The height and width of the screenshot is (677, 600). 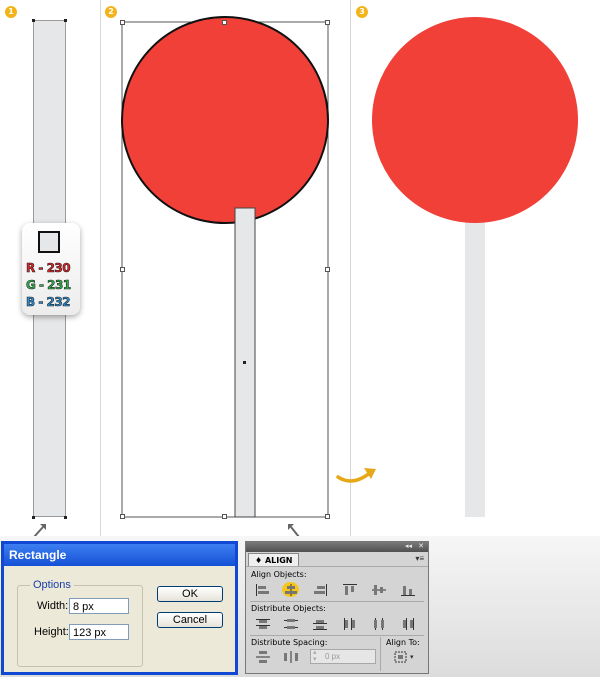 What do you see at coordinates (291, 624) in the screenshot?
I see `vertical-distribute-center-icon` at bounding box center [291, 624].